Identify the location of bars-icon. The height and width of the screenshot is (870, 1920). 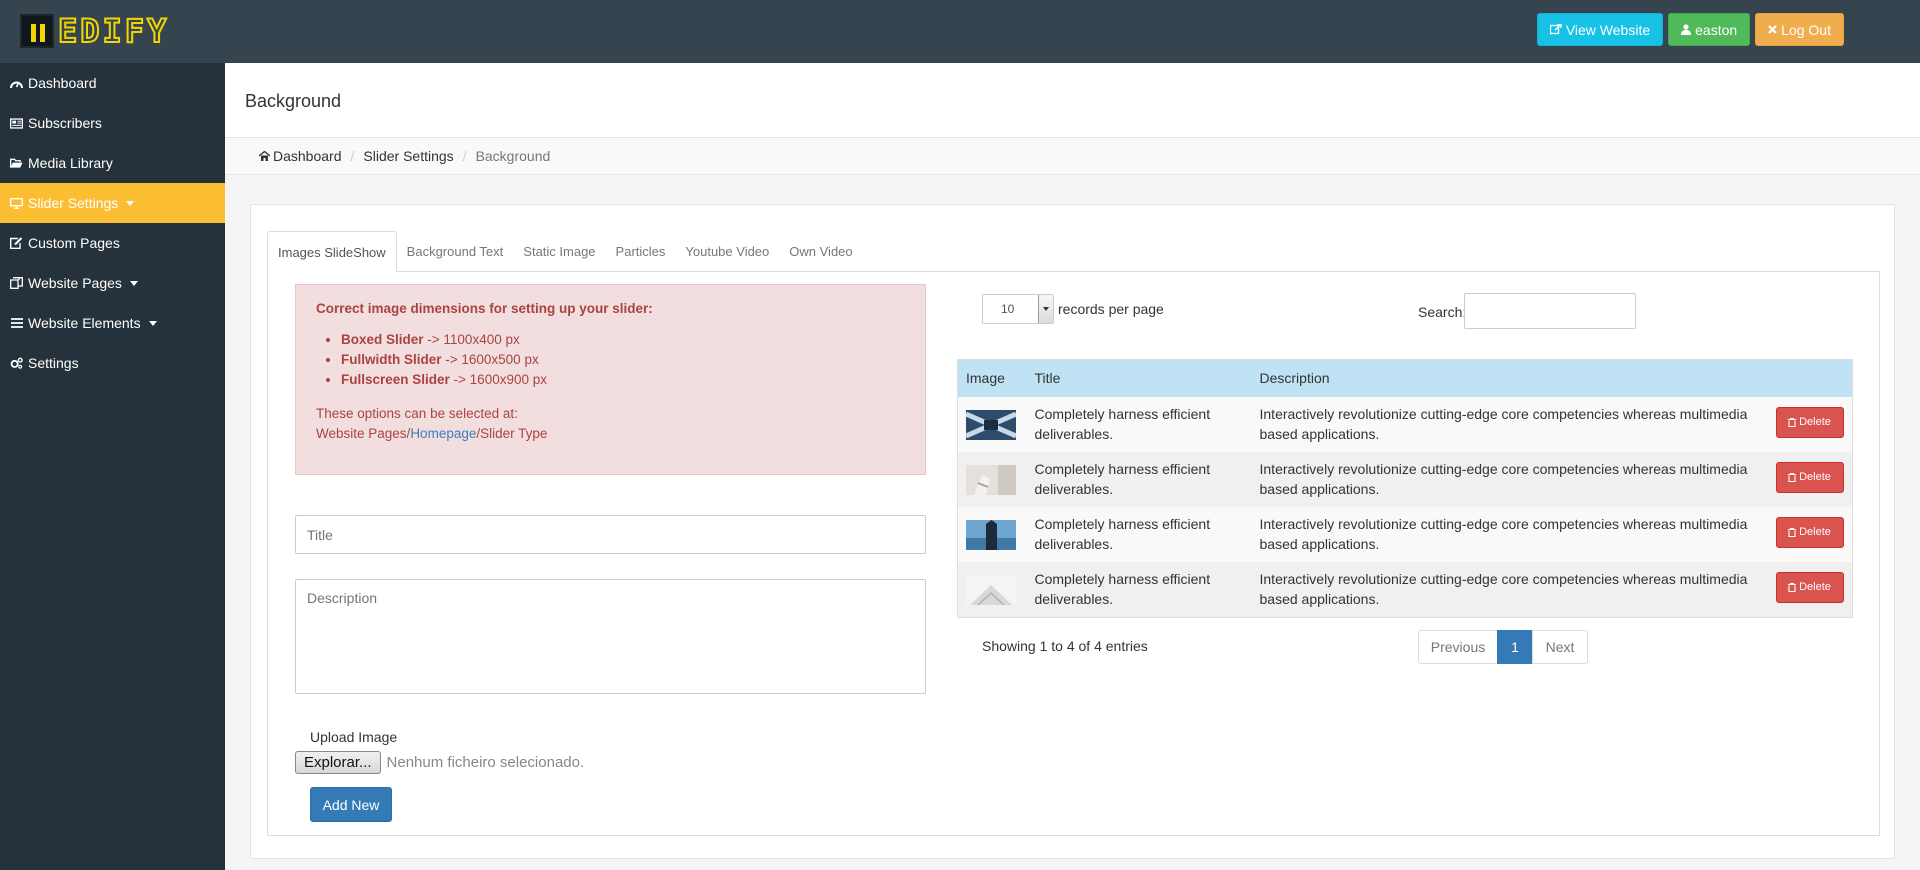
(16, 323).